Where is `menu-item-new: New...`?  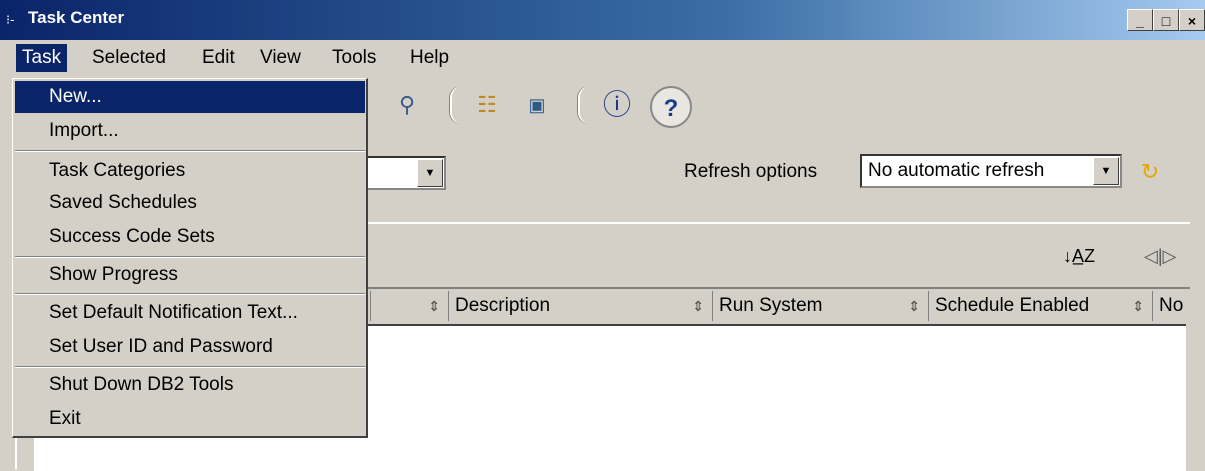 menu-item-new: New... is located at coordinates (190, 97).